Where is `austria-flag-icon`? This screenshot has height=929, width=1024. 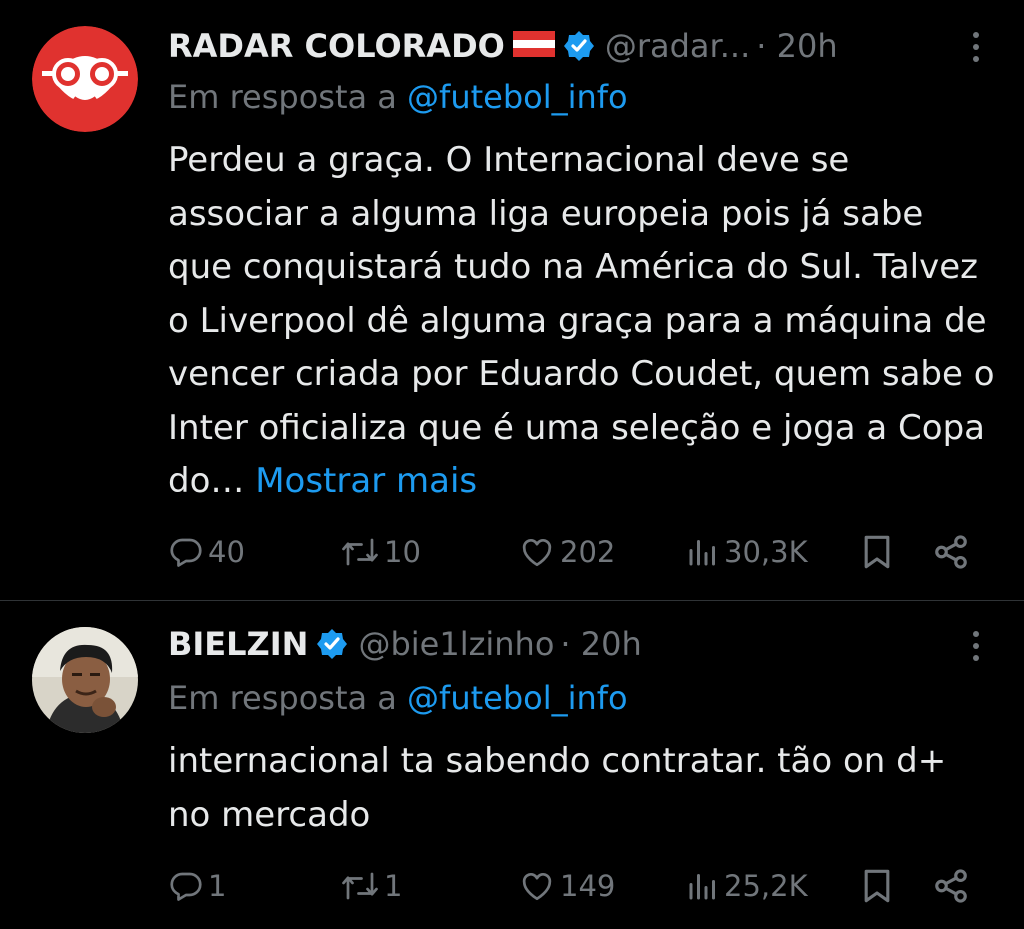
austria-flag-icon is located at coordinates (533, 46).